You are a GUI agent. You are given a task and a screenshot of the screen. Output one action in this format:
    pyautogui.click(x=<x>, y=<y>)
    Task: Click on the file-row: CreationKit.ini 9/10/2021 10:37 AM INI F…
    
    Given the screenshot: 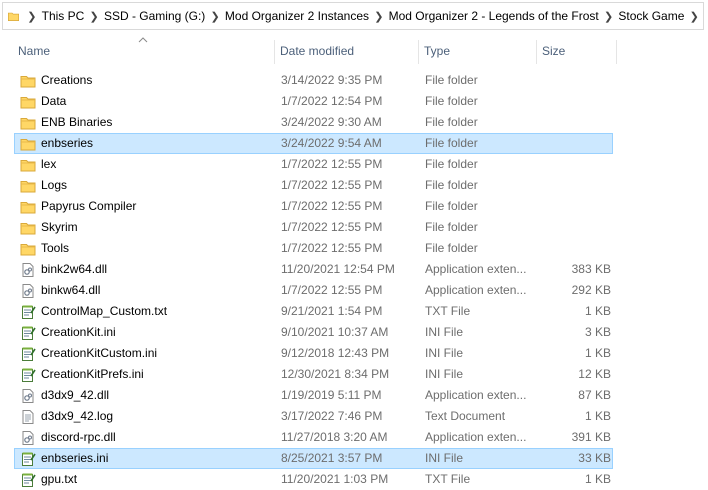 What is the action you would take?
    pyautogui.click(x=313, y=332)
    